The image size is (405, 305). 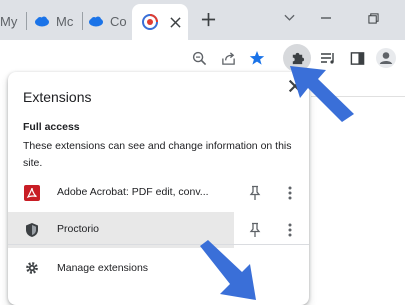 What do you see at coordinates (322, 94) in the screenshot?
I see `annotation-arrow-up` at bounding box center [322, 94].